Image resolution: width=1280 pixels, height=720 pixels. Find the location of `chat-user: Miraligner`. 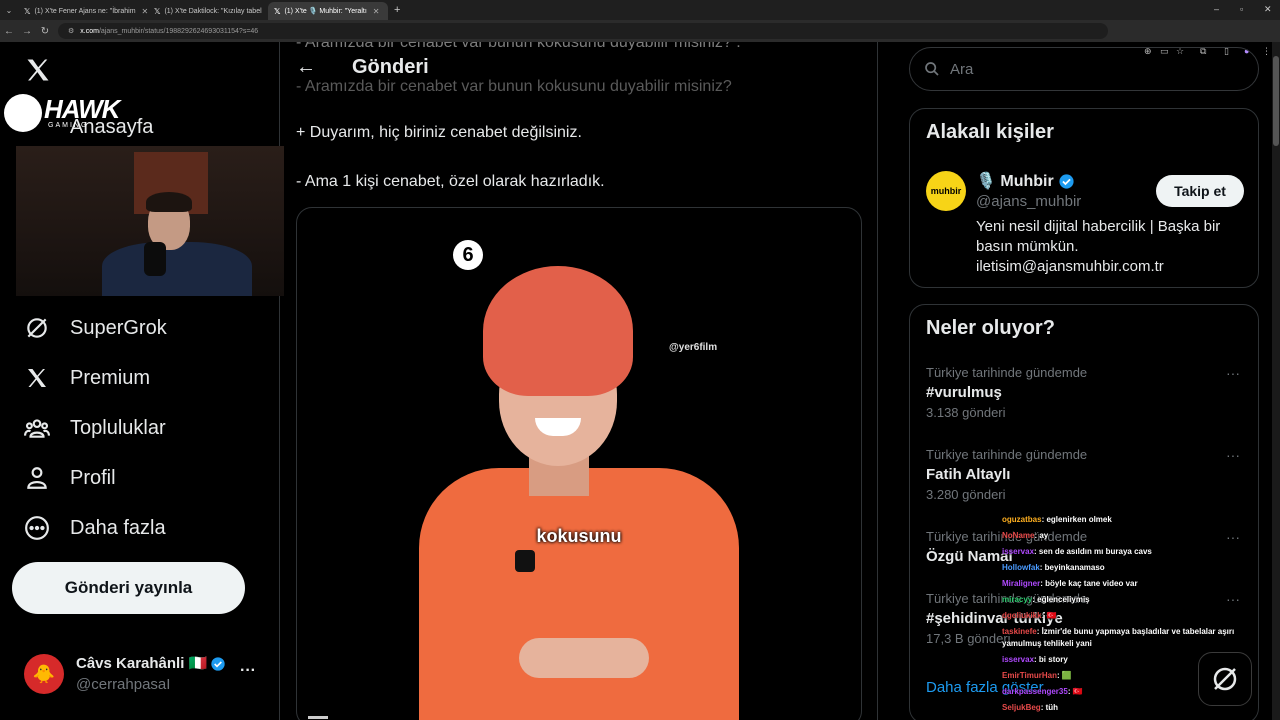

chat-user: Miraligner is located at coordinates (1021, 583).